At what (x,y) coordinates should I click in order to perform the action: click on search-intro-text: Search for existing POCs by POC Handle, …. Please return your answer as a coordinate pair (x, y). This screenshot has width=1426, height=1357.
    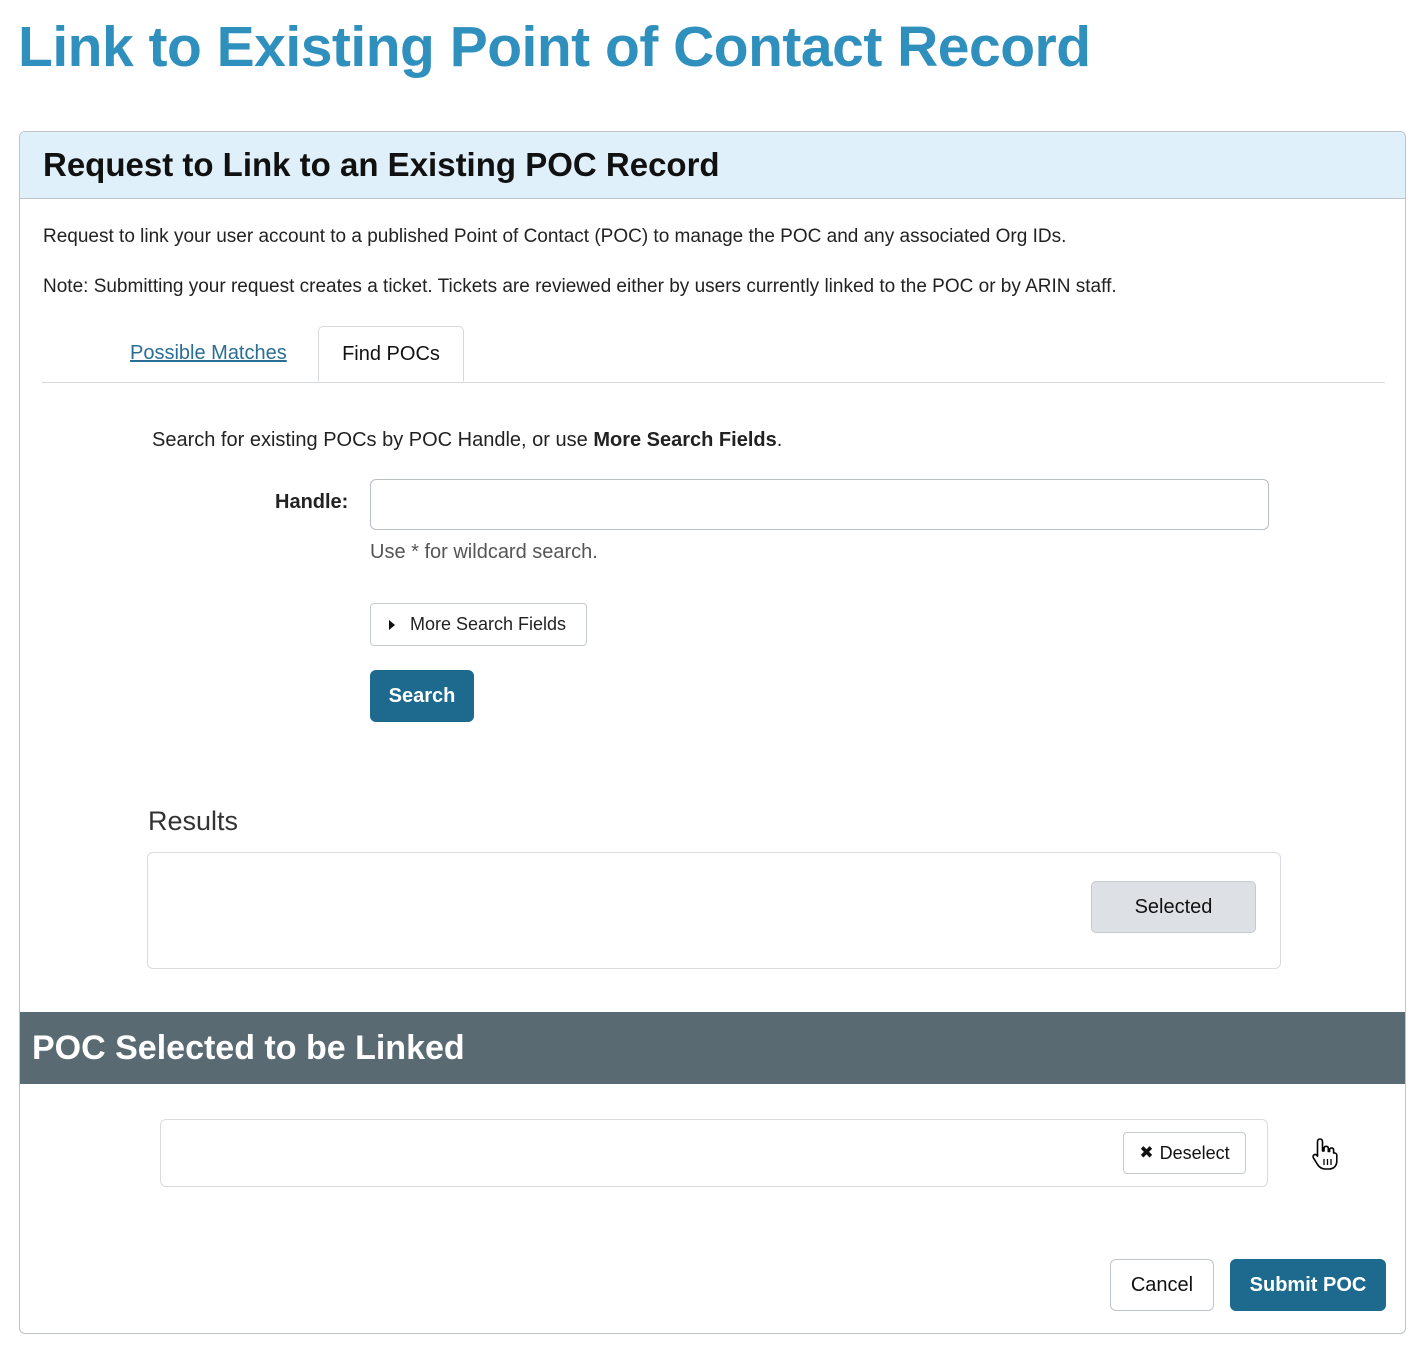
    Looking at the image, I should click on (373, 440).